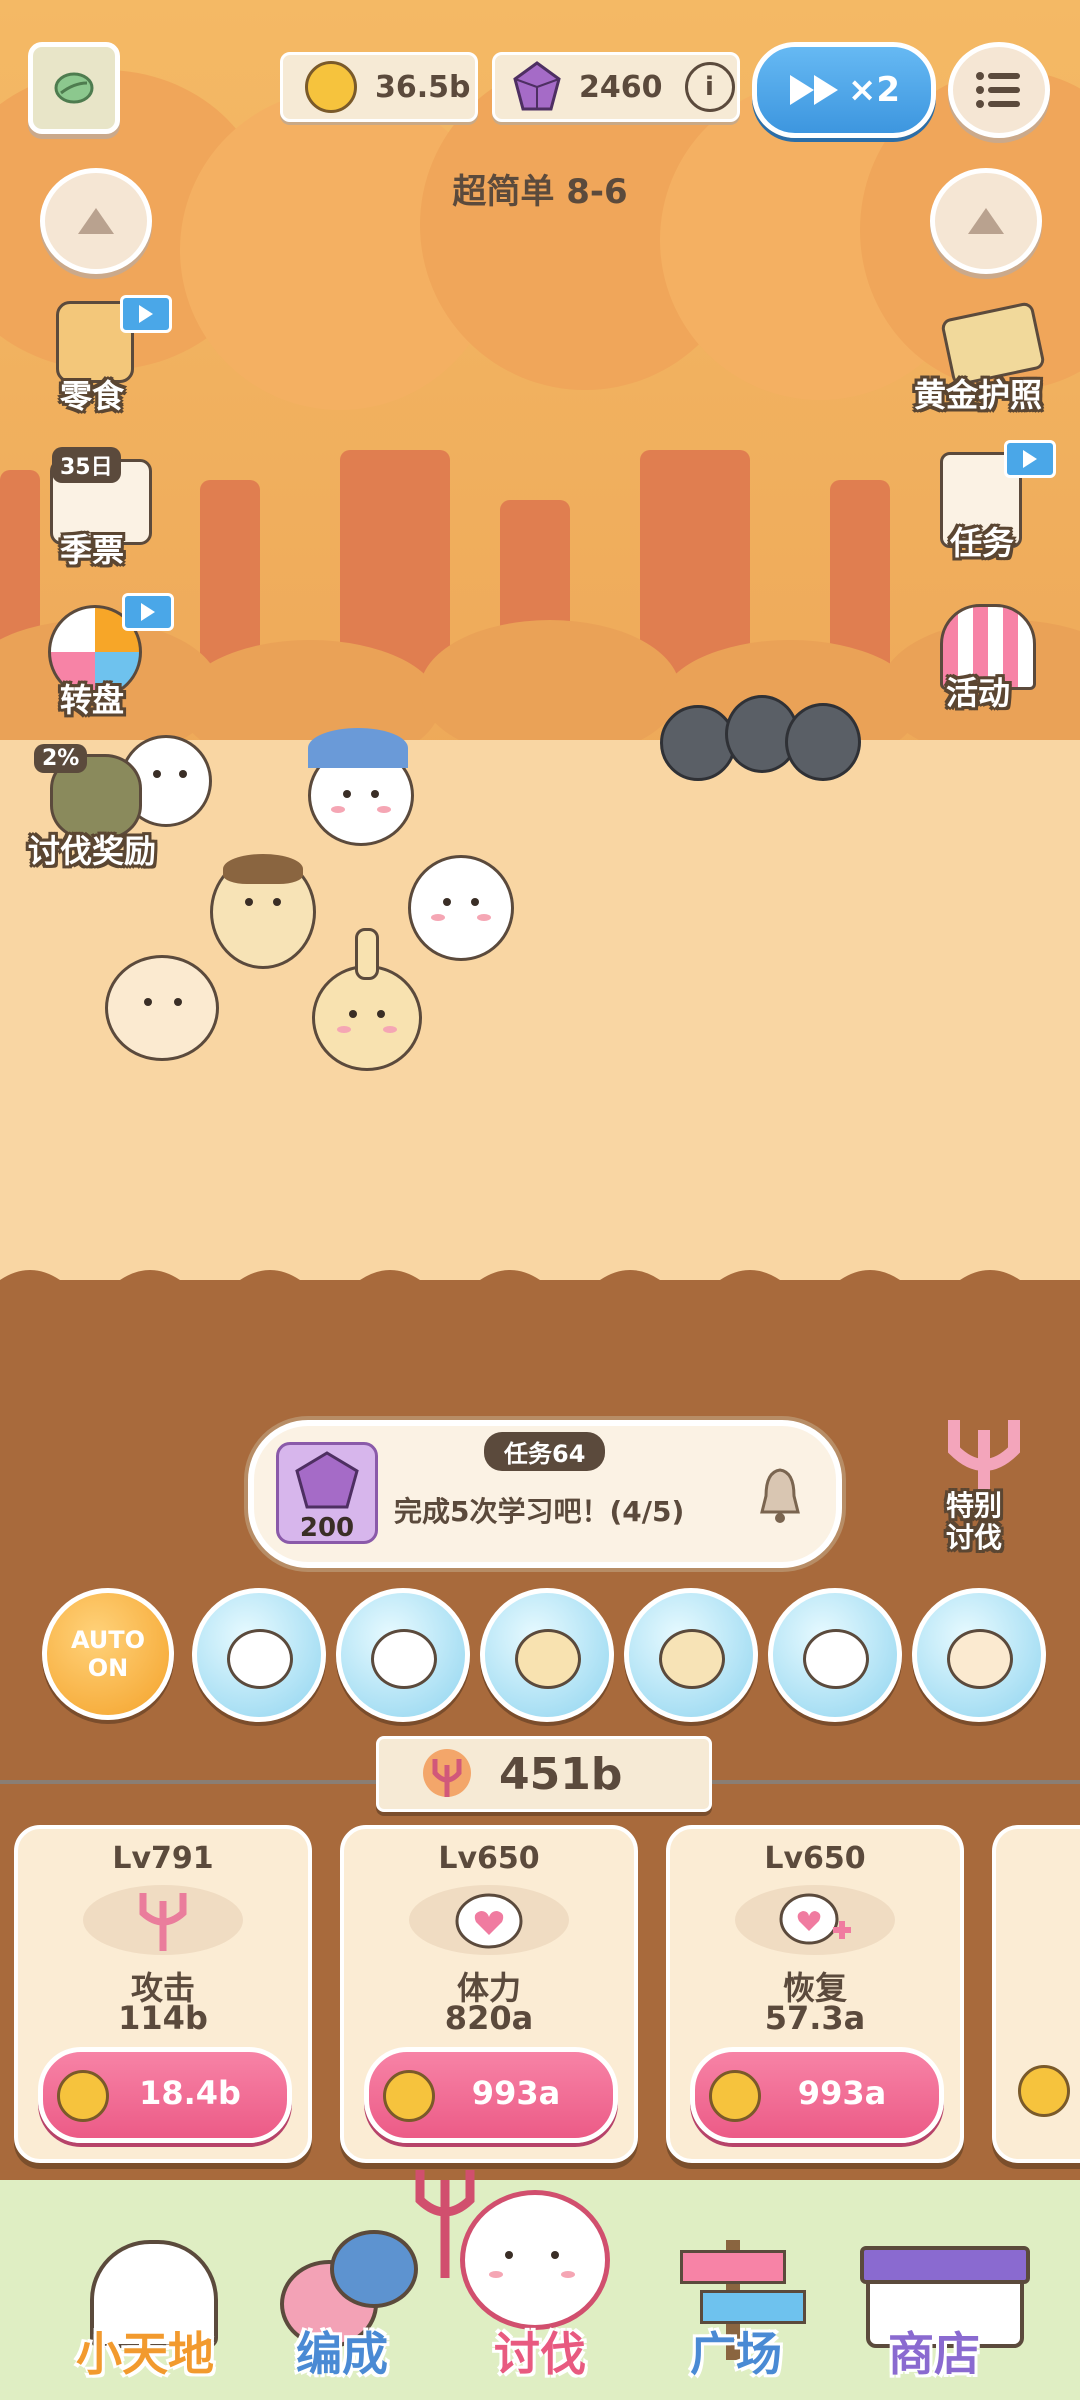  What do you see at coordinates (874, 90) in the screenshot?
I see `speed-label: ×2` at bounding box center [874, 90].